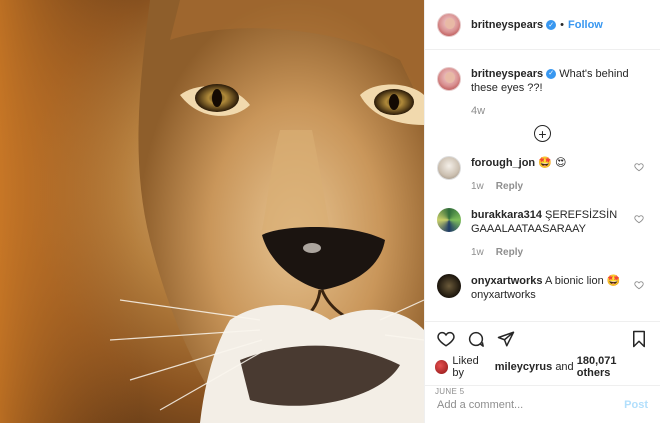  I want to click on comment-input, so click(531, 404).